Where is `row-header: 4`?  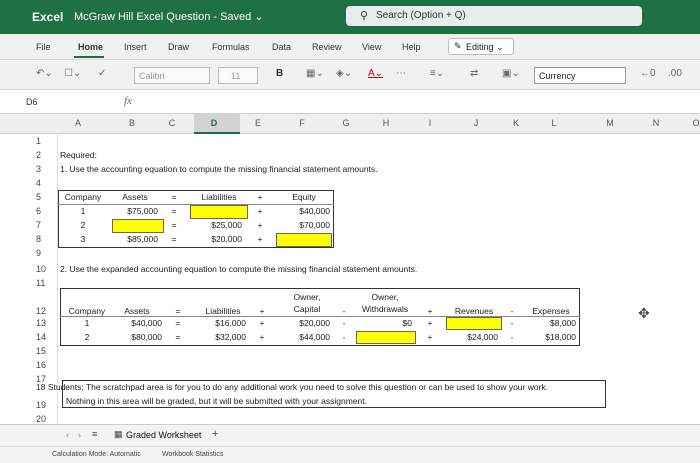
row-header: 4 is located at coordinates (45, 183).